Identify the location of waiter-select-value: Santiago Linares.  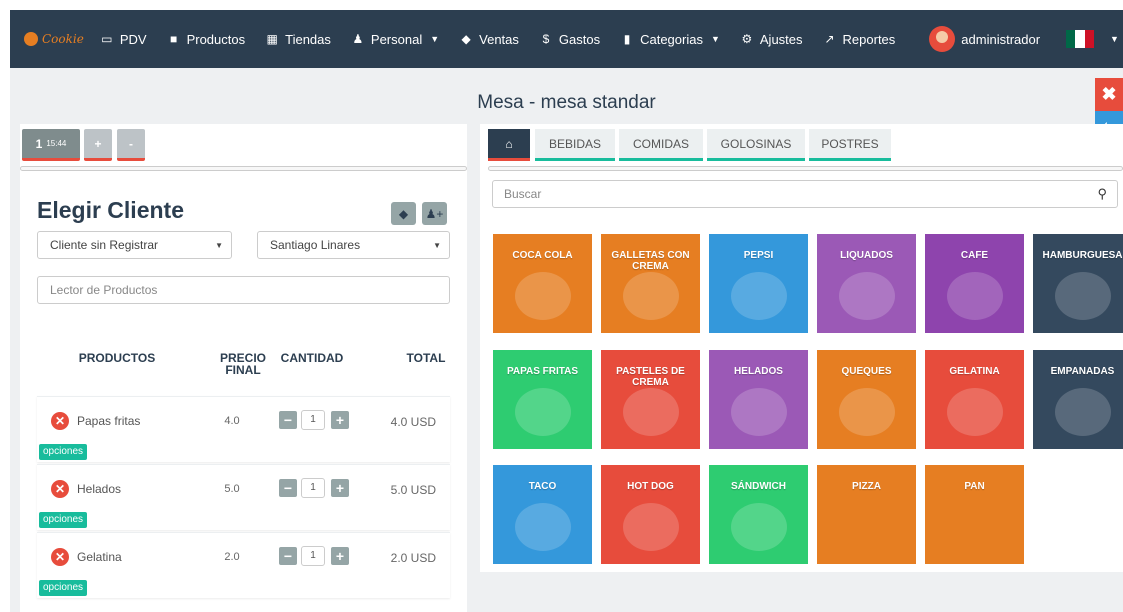
(315, 245).